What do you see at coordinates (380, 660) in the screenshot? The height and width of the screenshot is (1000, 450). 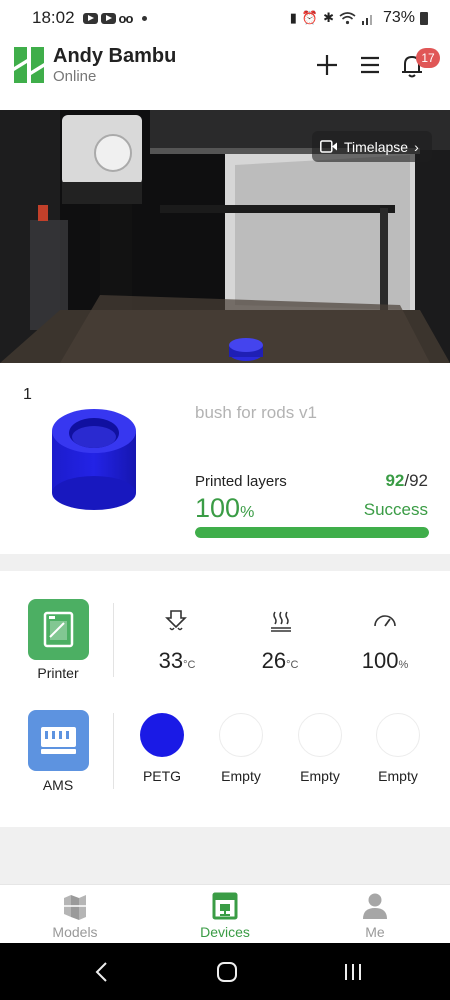 I see `speed-number: 100` at bounding box center [380, 660].